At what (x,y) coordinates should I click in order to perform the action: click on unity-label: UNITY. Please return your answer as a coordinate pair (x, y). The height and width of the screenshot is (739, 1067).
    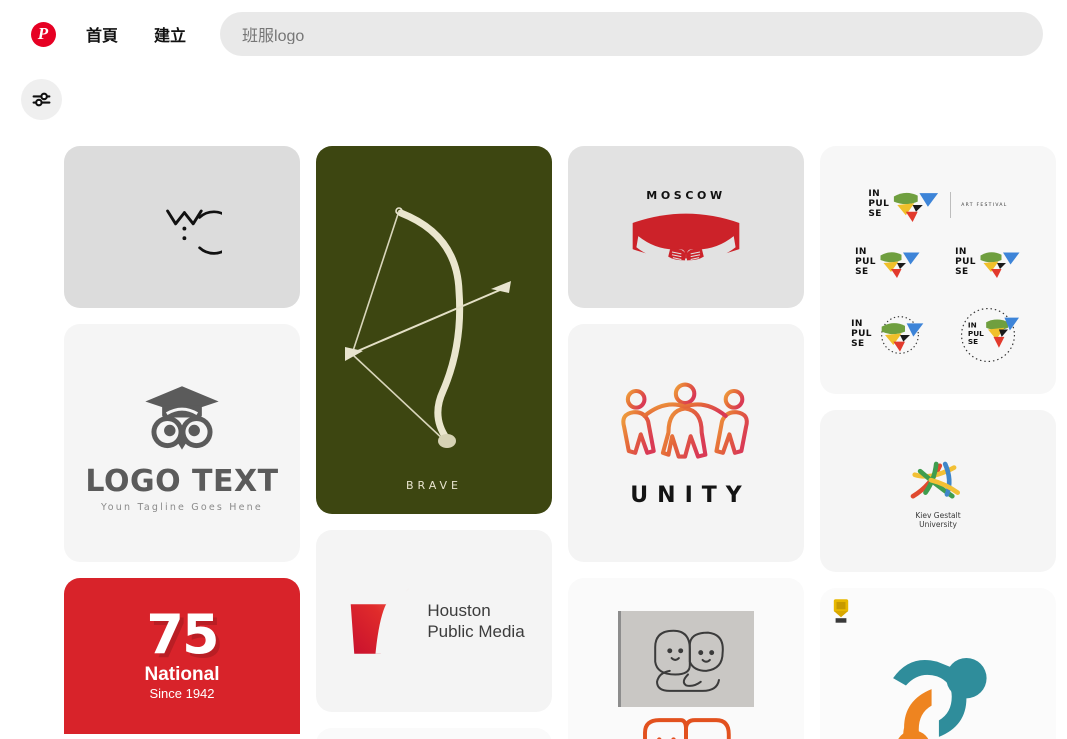
    Looking at the image, I should click on (690, 495).